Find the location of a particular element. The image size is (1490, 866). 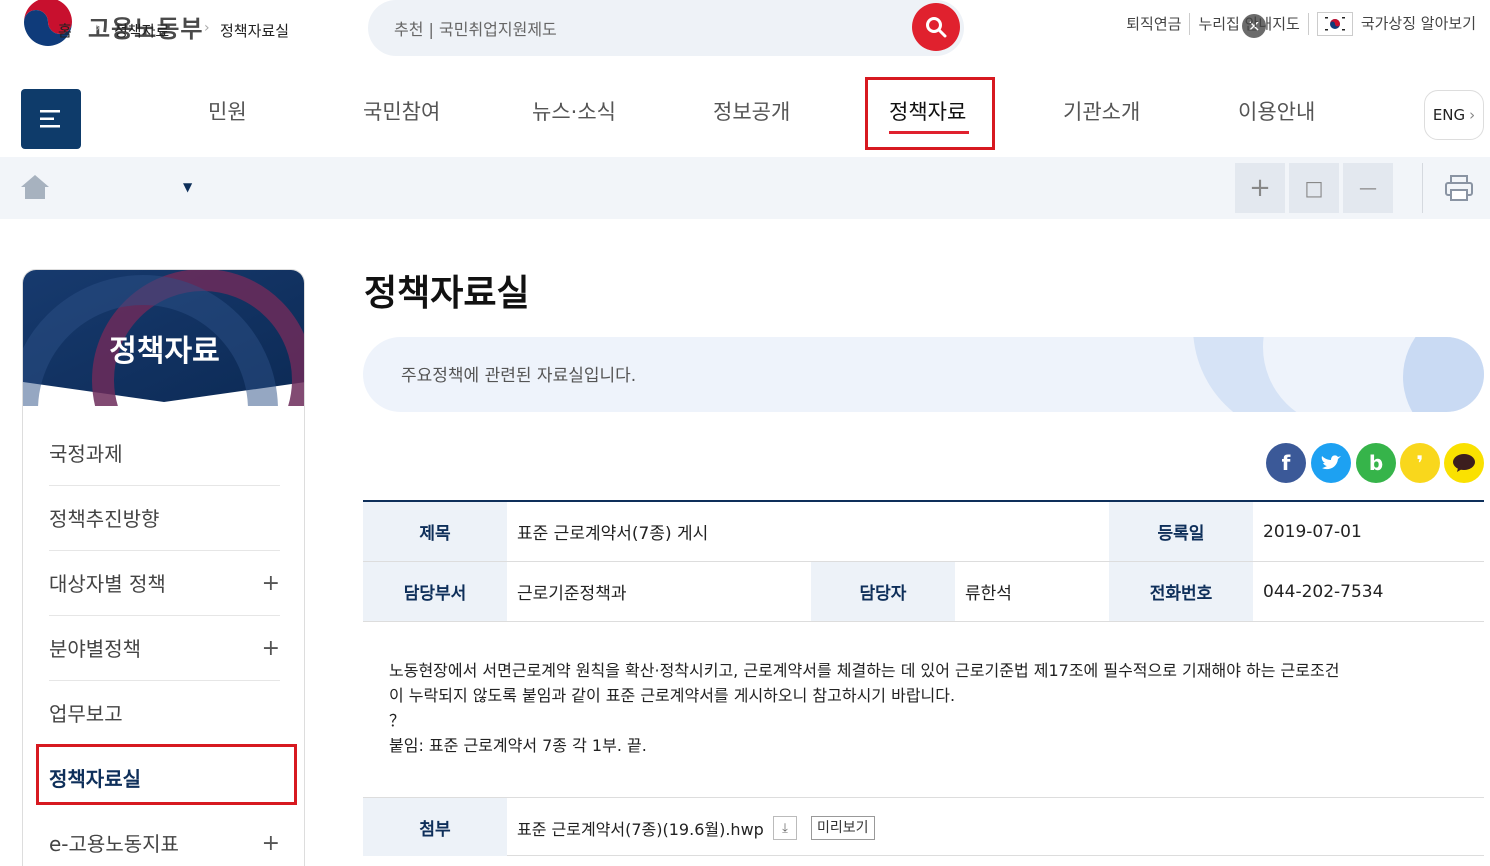

lnb-item-work-report: 업무보고 is located at coordinates (164, 714).